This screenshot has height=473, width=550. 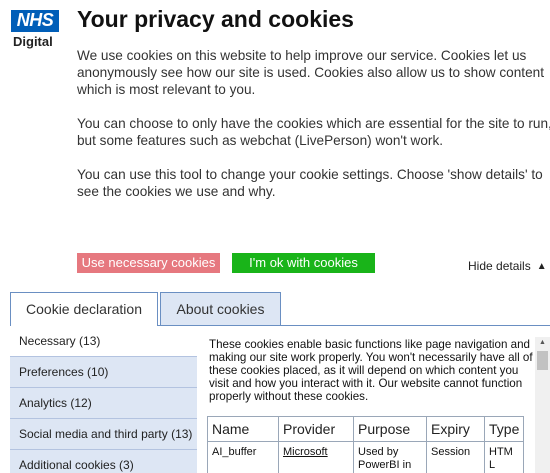 I want to click on hide-details-toggle: Hide details ▲, so click(x=507, y=266).